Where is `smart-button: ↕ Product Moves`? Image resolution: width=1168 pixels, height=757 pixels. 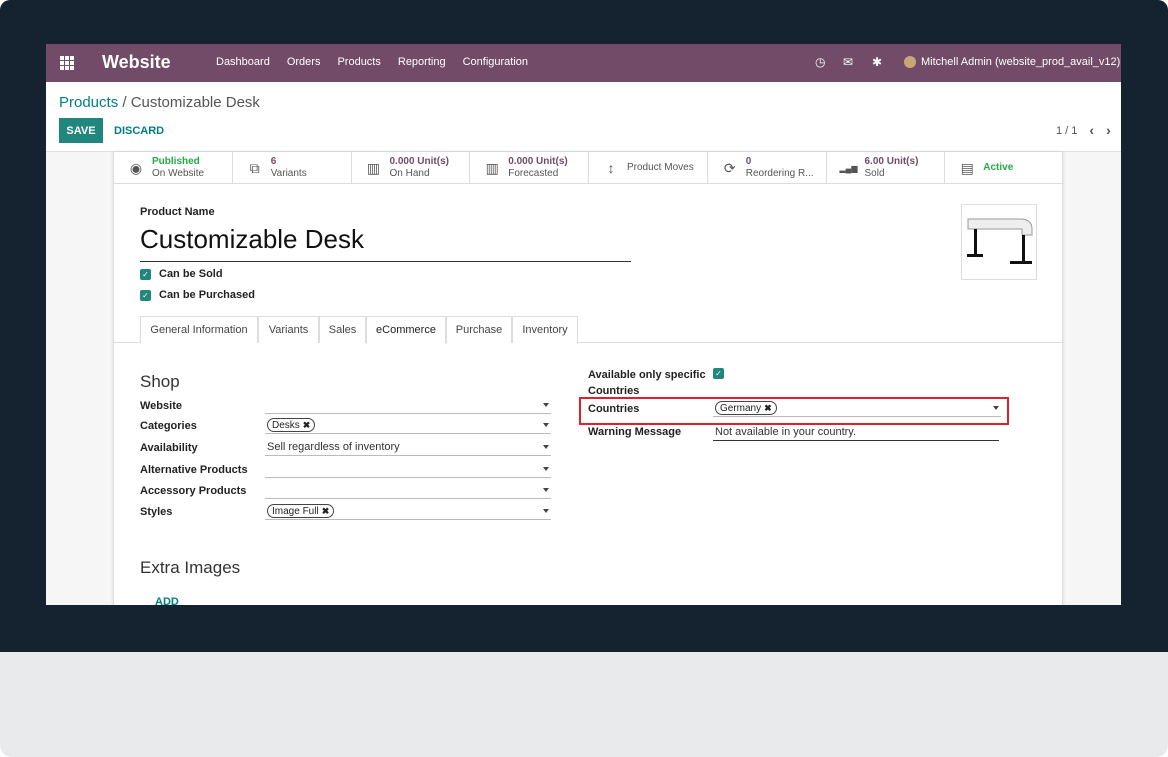 smart-button: ↕ Product Moves is located at coordinates (648, 168).